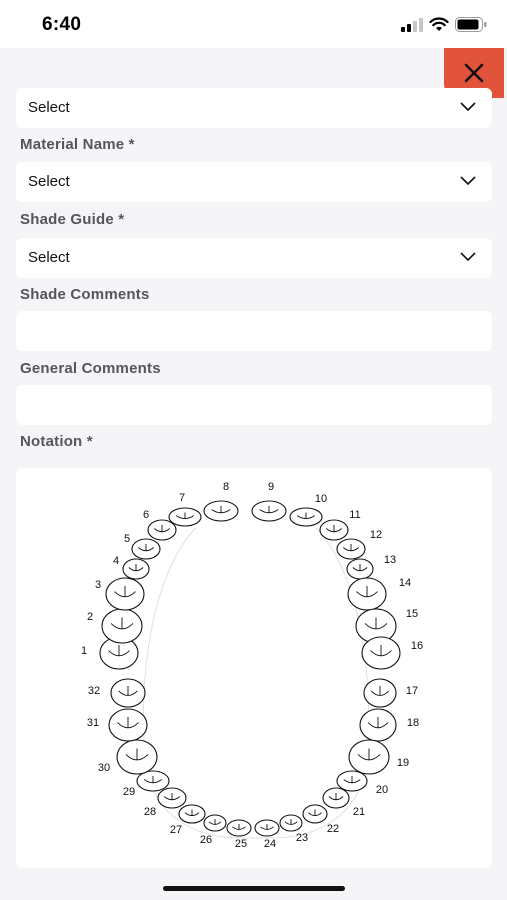 The height and width of the screenshot is (900, 507). Describe the element at coordinates (254, 108) in the screenshot. I see `first-select: Select` at that location.